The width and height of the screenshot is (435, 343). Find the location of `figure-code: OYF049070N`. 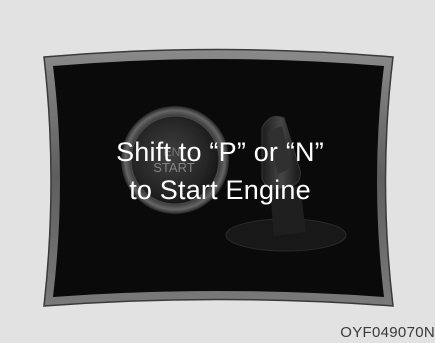

figure-code: OYF049070N is located at coordinates (387, 332).